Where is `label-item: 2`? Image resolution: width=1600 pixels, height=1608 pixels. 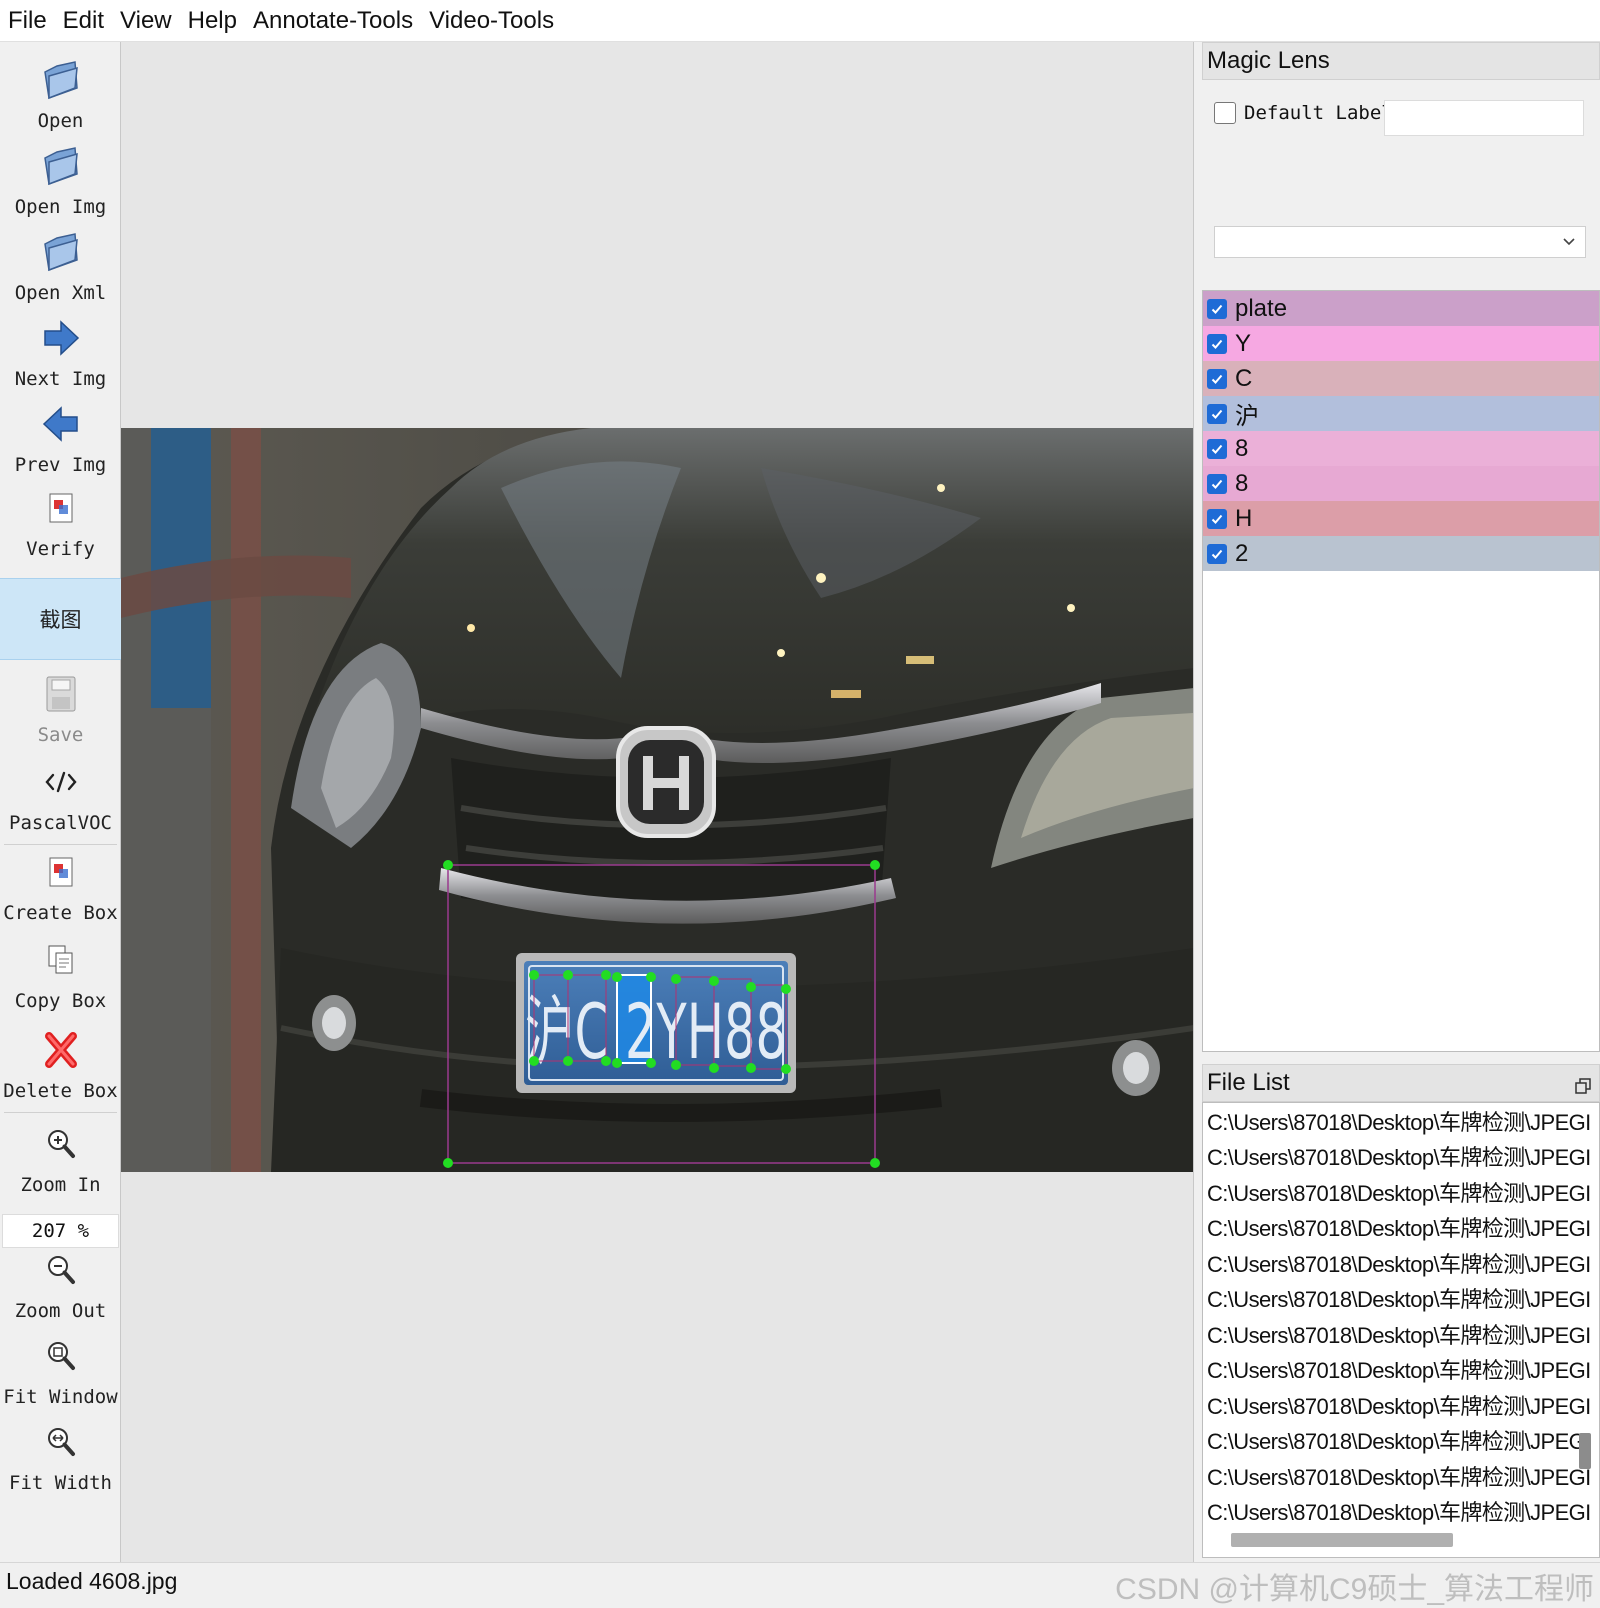 label-item: 2 is located at coordinates (1401, 553).